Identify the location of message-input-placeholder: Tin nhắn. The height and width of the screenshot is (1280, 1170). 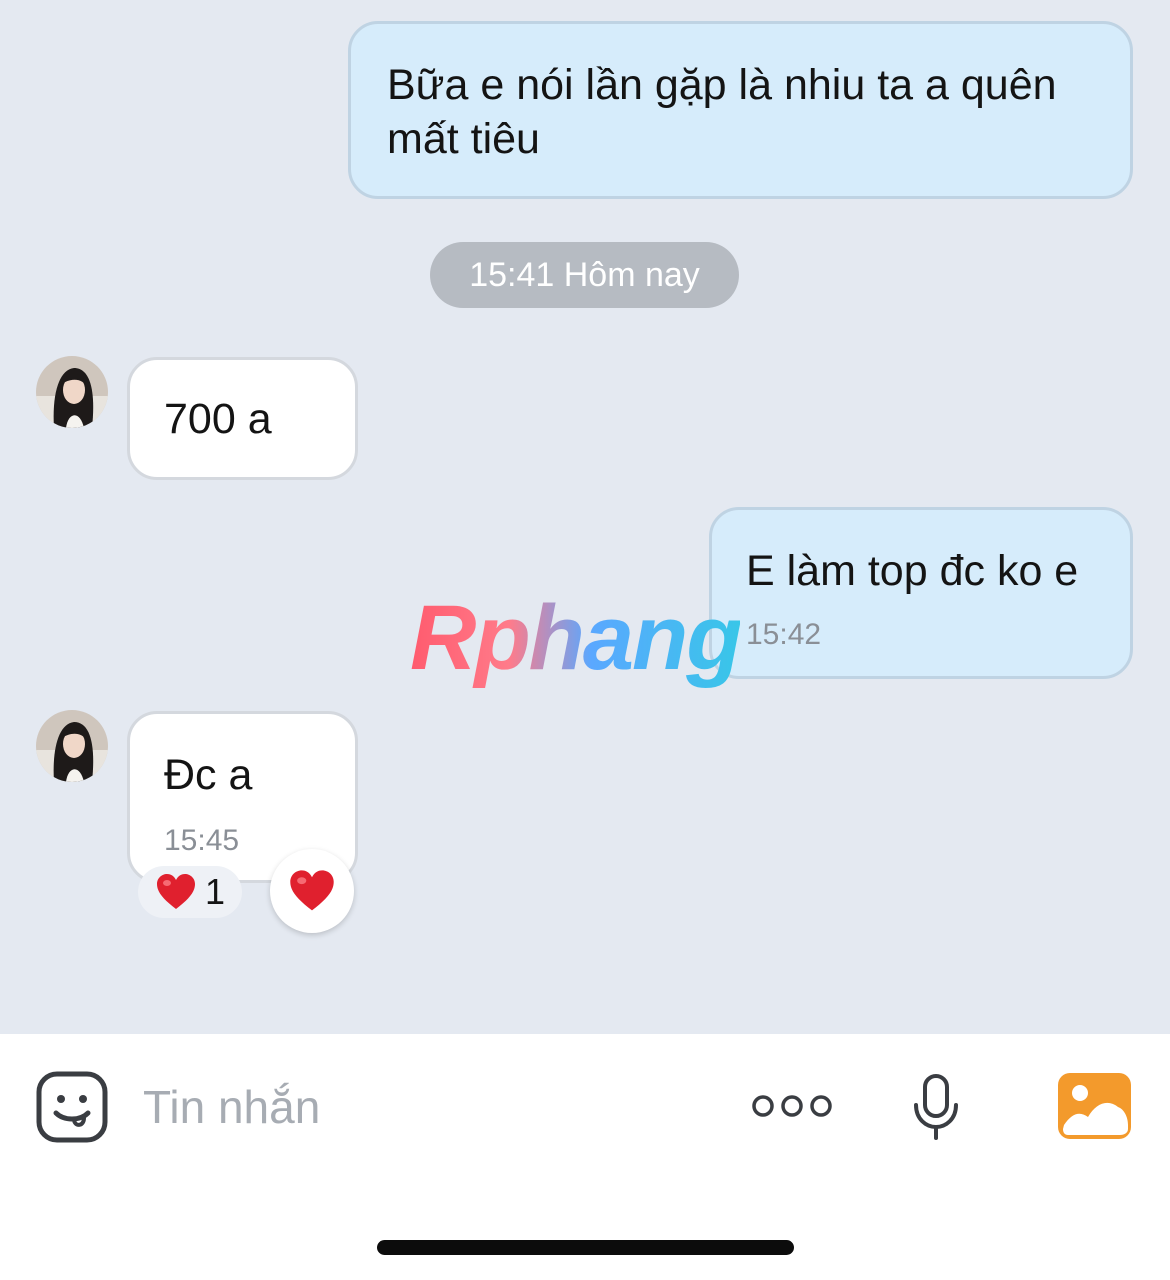
(232, 1107).